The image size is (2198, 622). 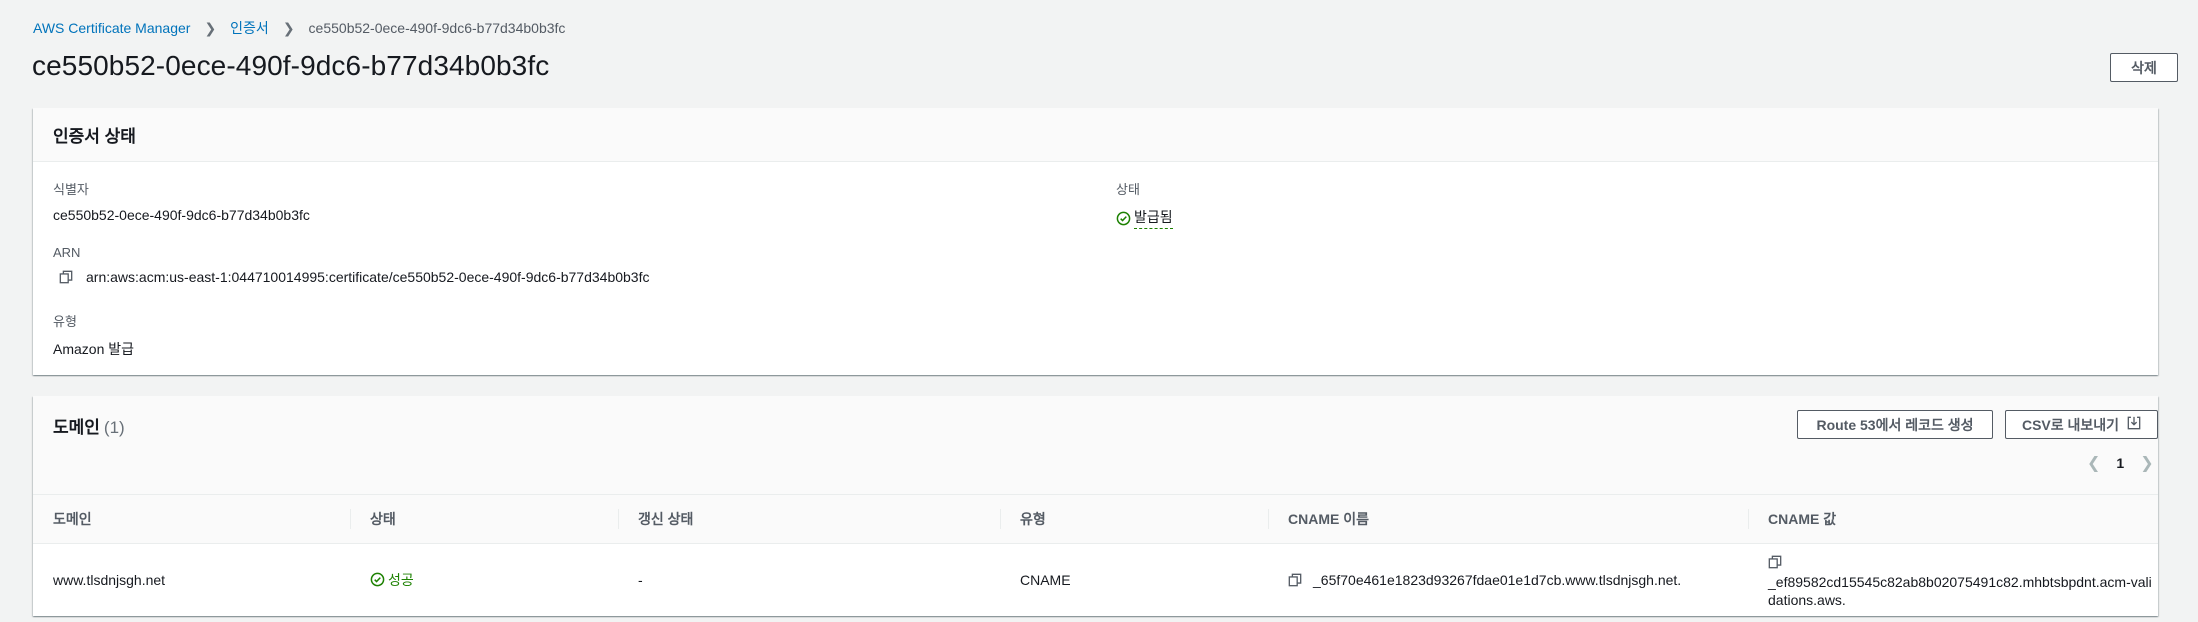 I want to click on chevron-left-icon: ❮, so click(x=2093, y=463).